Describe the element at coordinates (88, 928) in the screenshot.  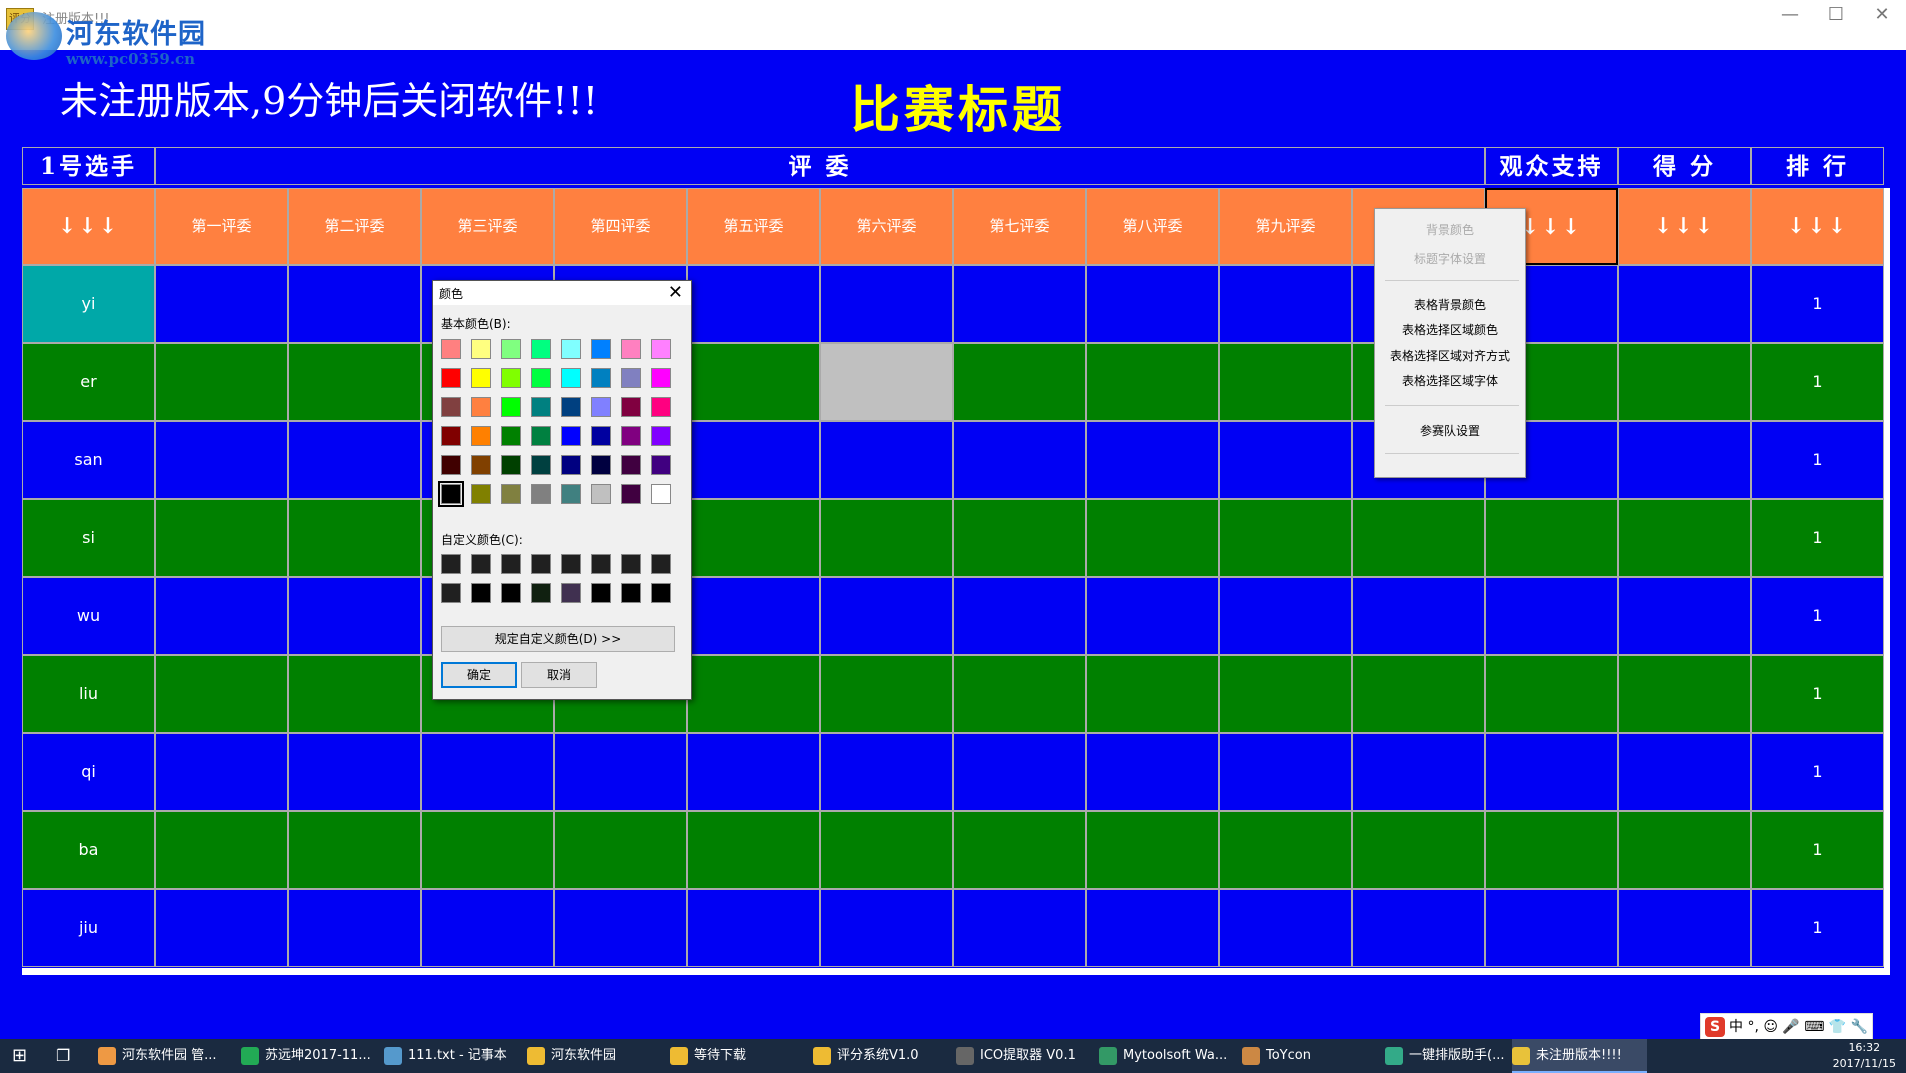
I see `player-name-cell: jiu` at that location.